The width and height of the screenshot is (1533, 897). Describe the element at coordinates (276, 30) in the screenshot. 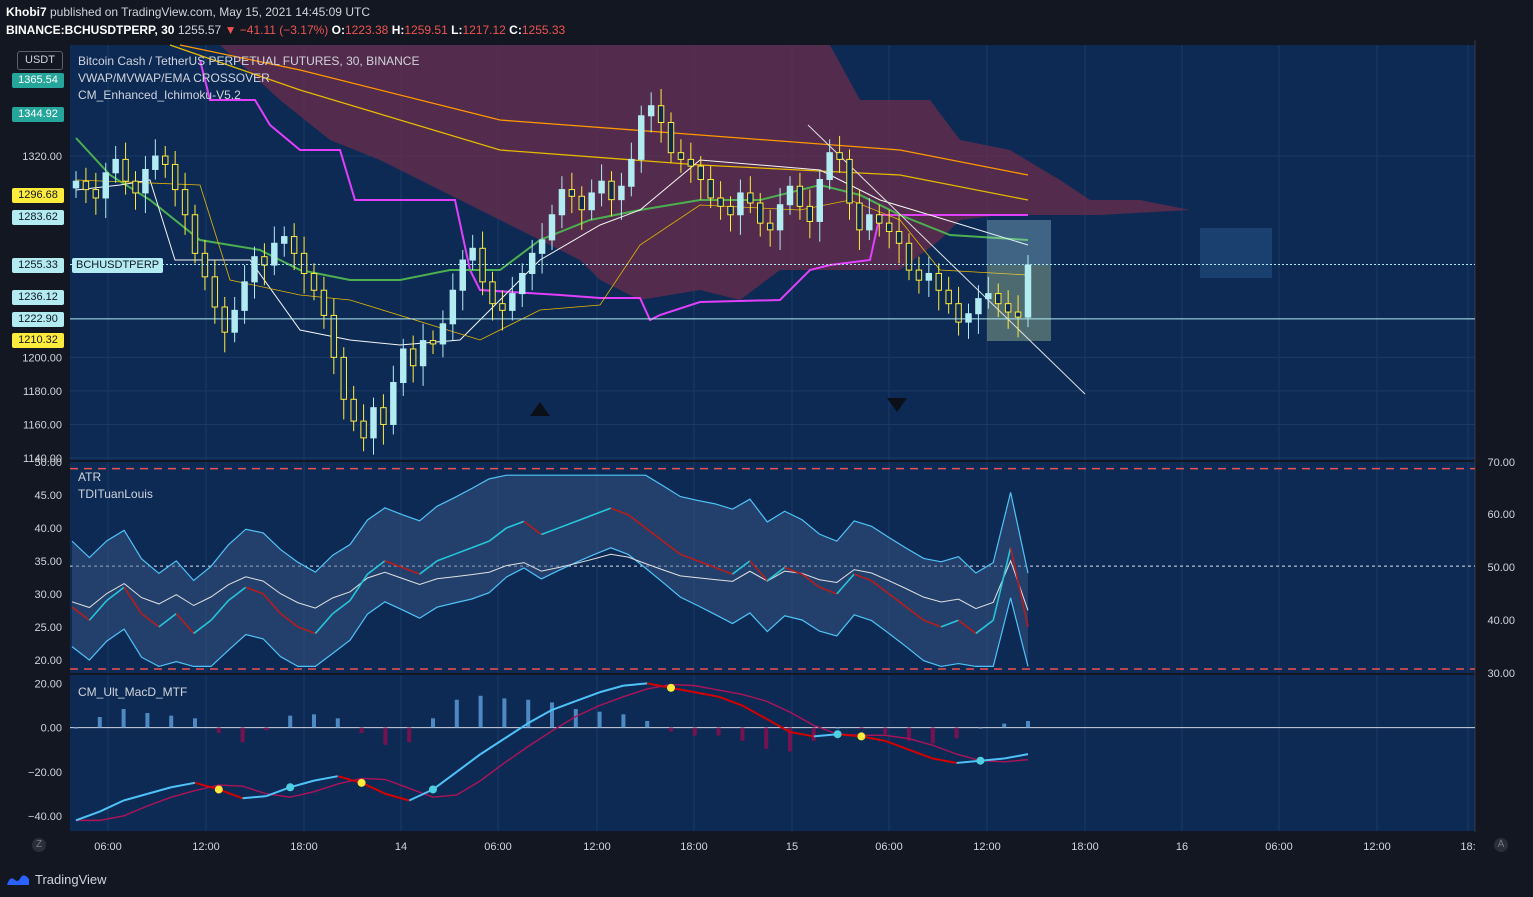

I see `price-change: ▼ −41.11 (−3.17%)` at that location.